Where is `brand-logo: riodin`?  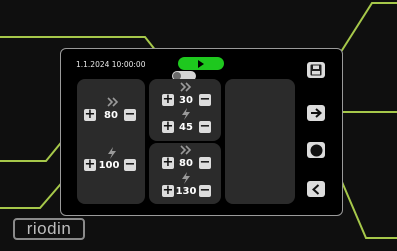 brand-logo: riodin is located at coordinates (49, 229).